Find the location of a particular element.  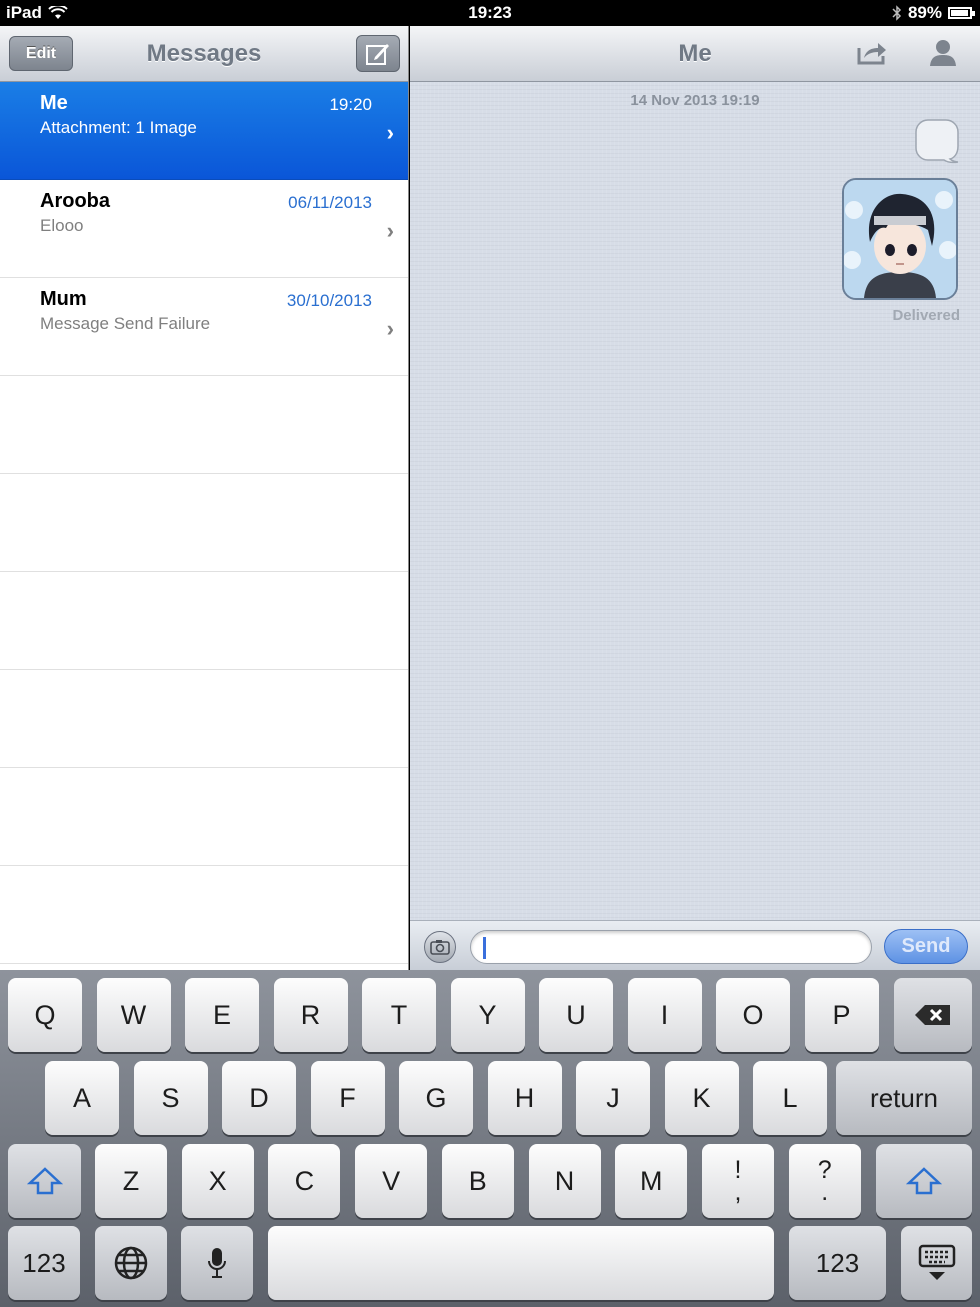

key-secondary-char: , is located at coordinates (738, 1192).